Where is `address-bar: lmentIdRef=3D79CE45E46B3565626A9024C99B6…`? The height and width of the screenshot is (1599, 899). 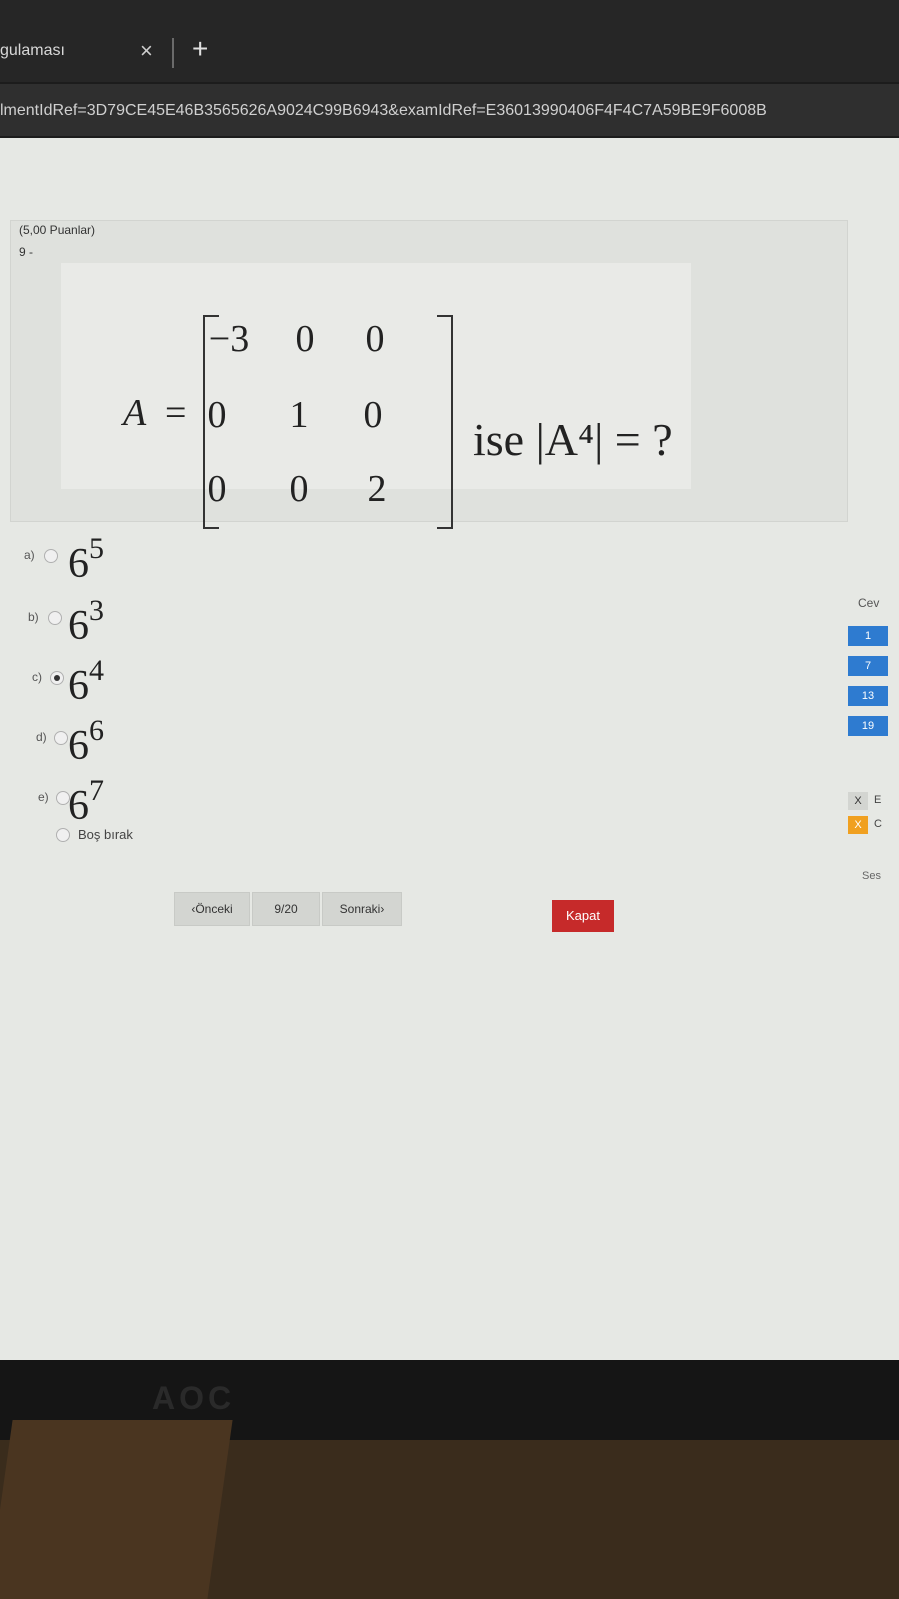
address-bar: lmentIdRef=3D79CE45E46B3565626A9024C99B6… is located at coordinates (449, 110).